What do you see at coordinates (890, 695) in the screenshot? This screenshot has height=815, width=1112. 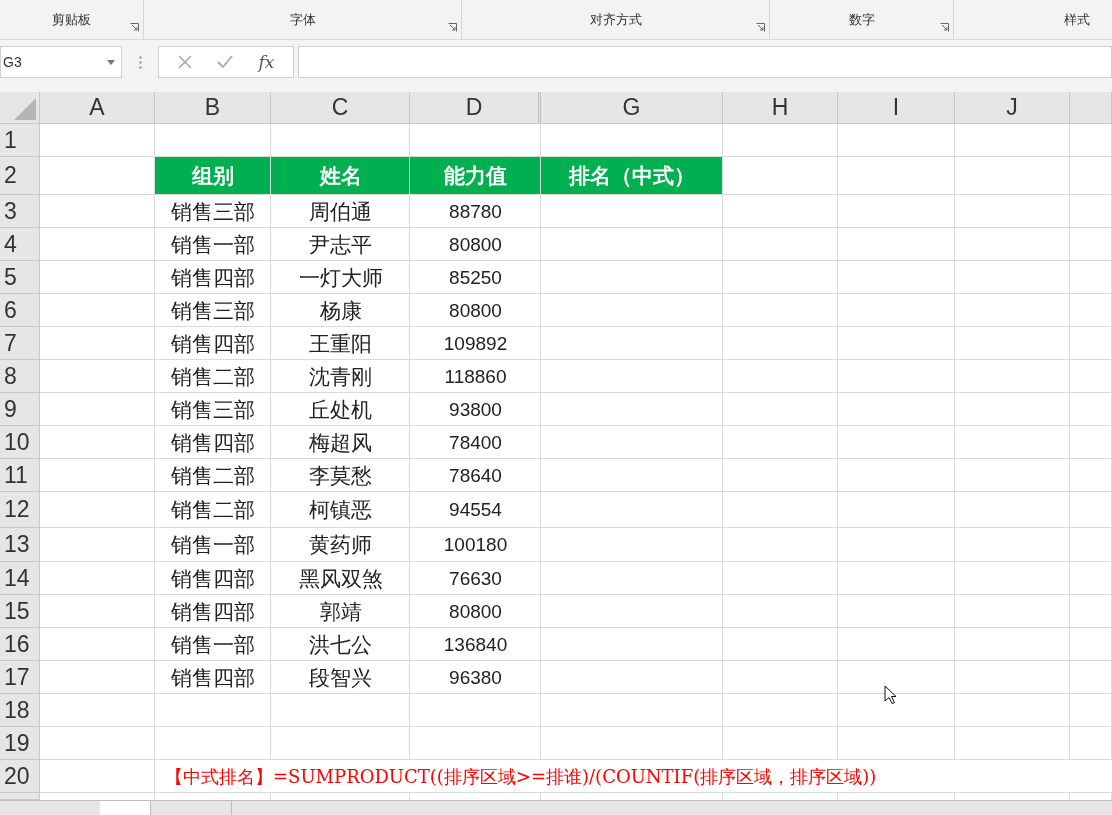 I see `mouse-pointer-icon` at bounding box center [890, 695].